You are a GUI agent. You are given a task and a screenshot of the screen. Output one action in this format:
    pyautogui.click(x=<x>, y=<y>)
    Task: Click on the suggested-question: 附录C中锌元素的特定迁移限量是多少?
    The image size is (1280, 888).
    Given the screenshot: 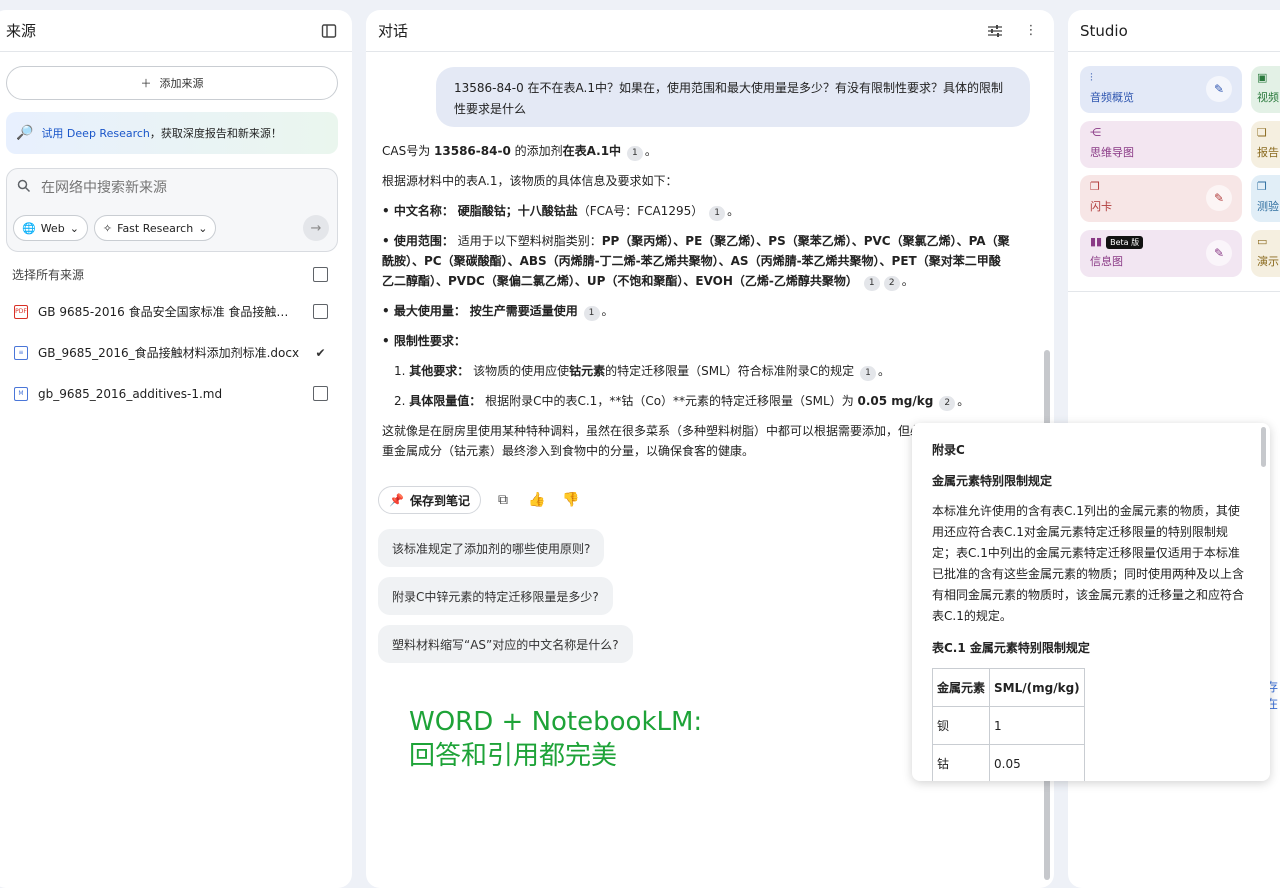 What is the action you would take?
    pyautogui.click(x=495, y=596)
    